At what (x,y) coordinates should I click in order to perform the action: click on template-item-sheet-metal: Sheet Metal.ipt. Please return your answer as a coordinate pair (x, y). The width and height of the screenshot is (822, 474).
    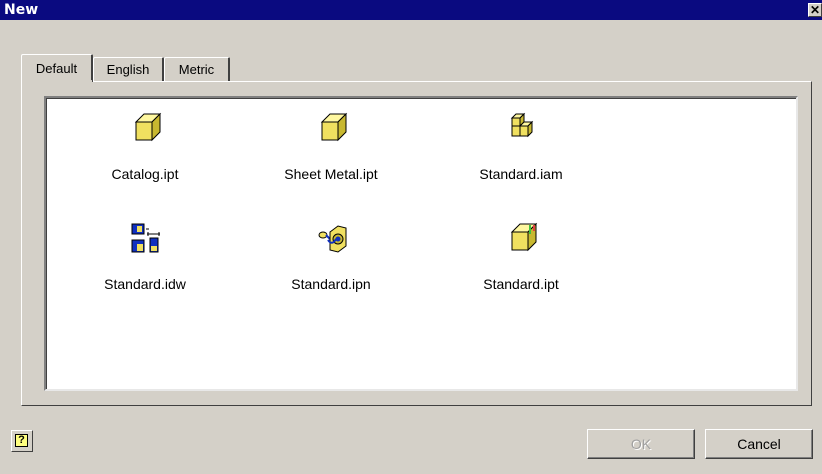
    Looking at the image, I should click on (331, 152).